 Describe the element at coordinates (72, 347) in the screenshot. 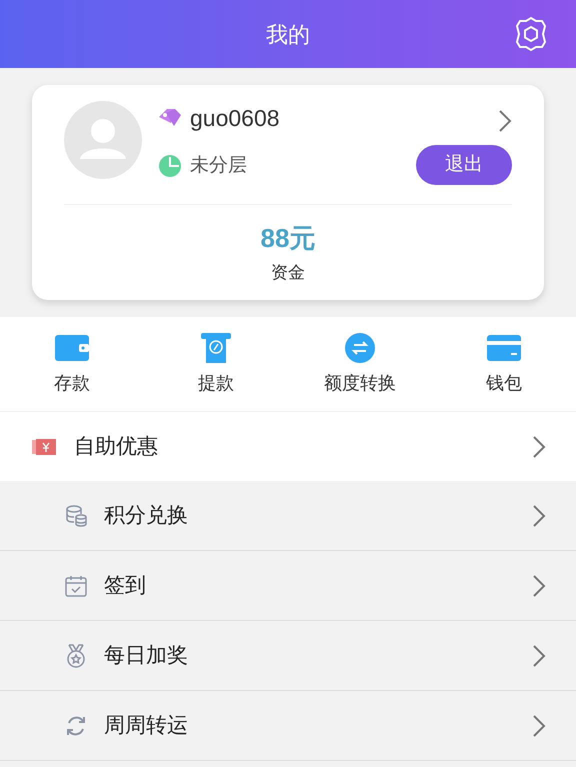

I see `wallet-icon` at that location.